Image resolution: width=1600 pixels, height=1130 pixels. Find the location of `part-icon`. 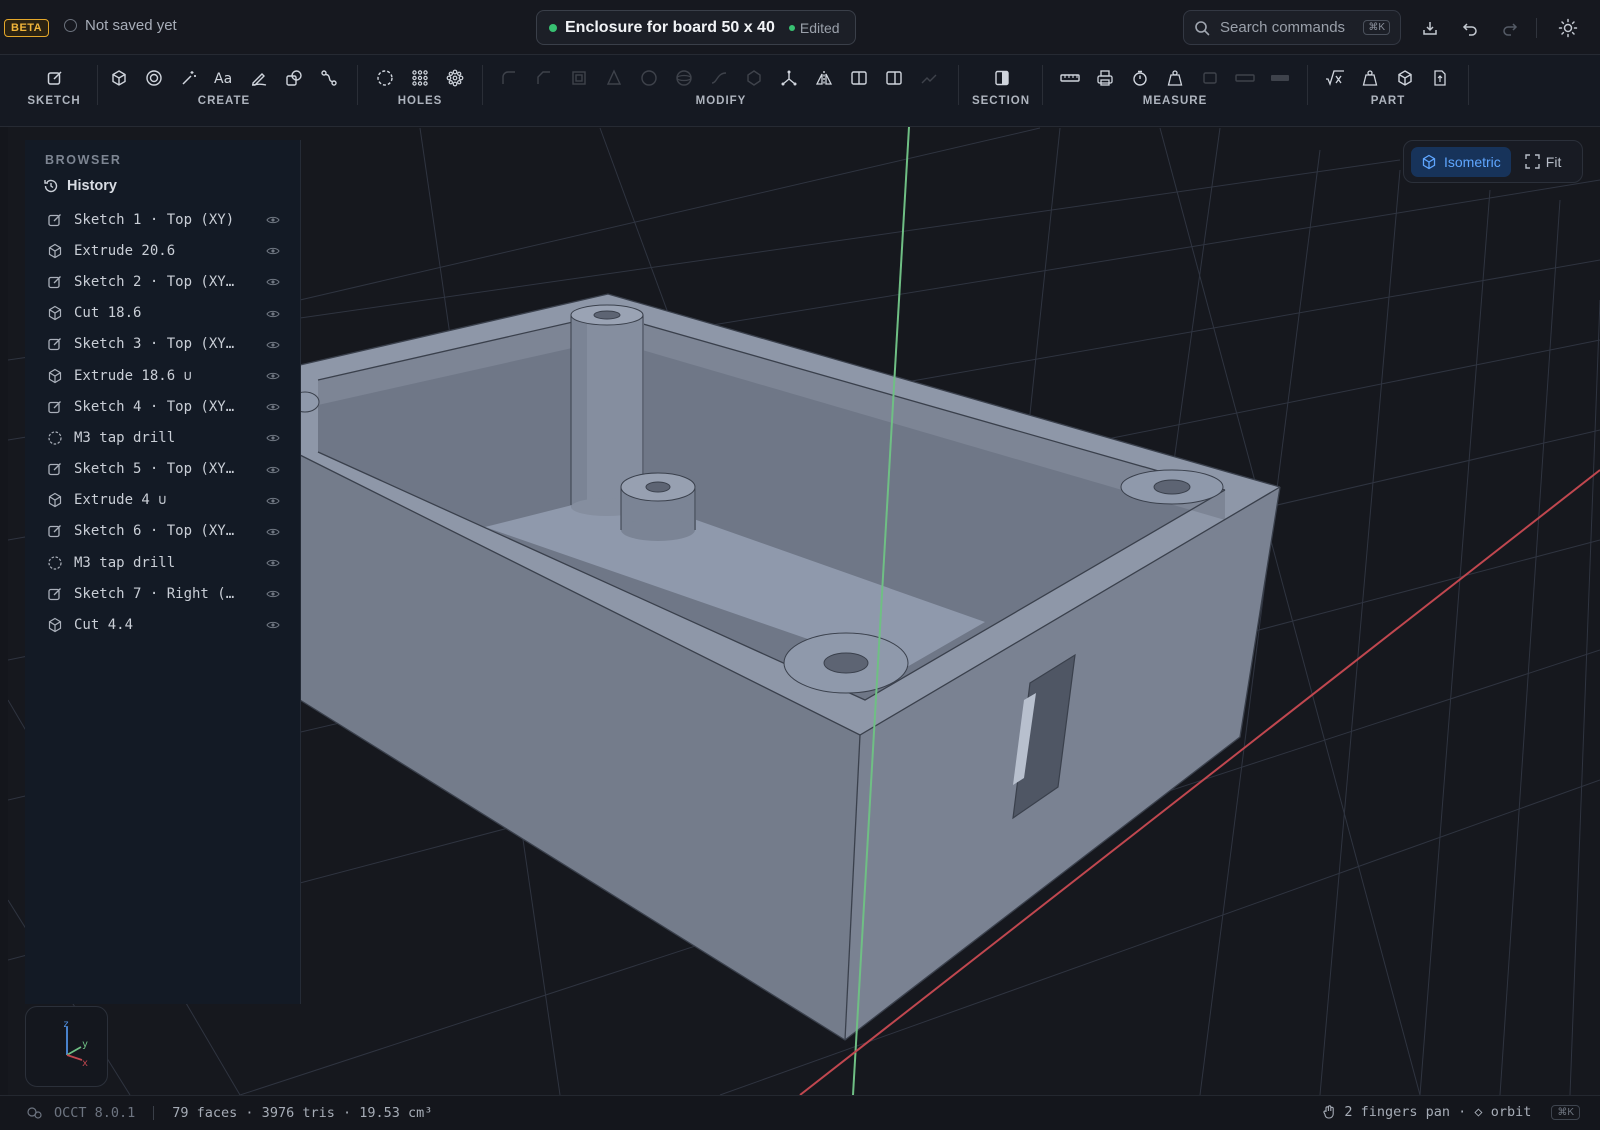

part-icon is located at coordinates (1405, 78).